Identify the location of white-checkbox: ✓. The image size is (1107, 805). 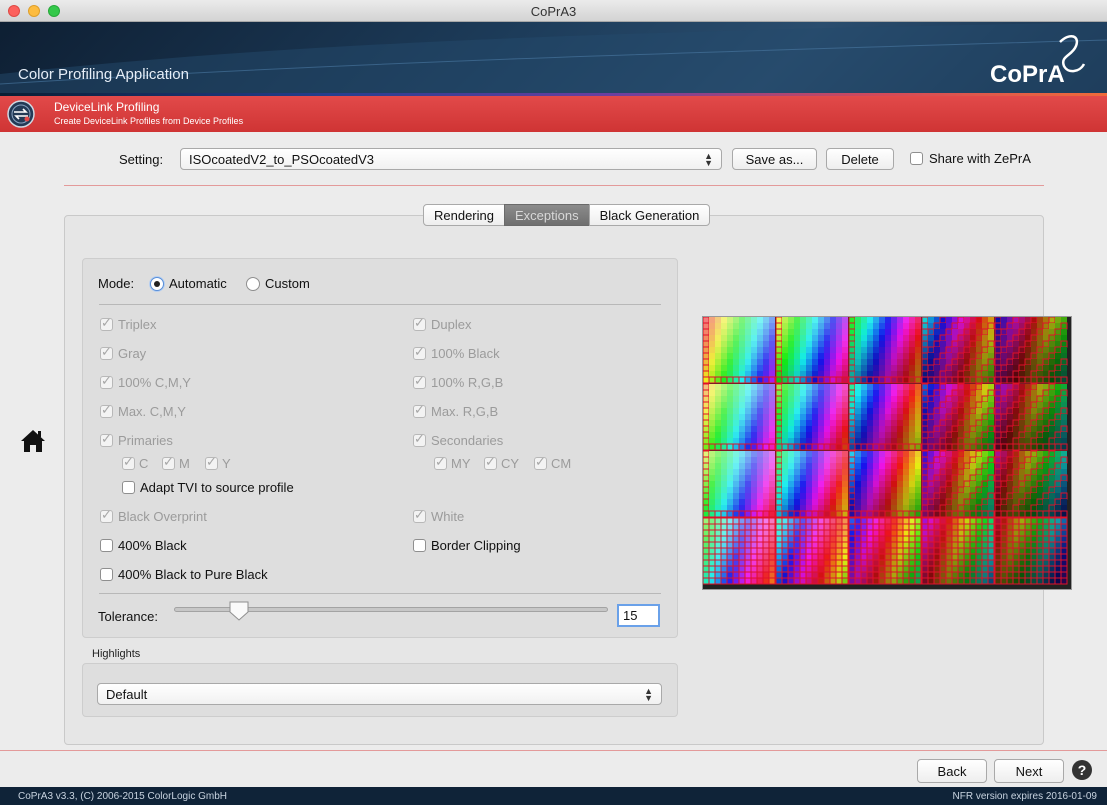
(419, 515).